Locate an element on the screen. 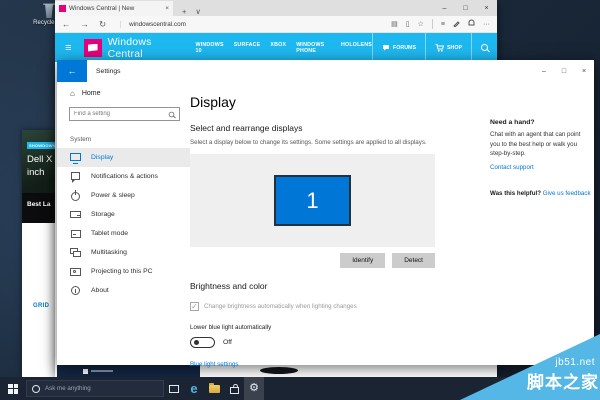  nav-surface: SURFACE is located at coordinates (247, 48).